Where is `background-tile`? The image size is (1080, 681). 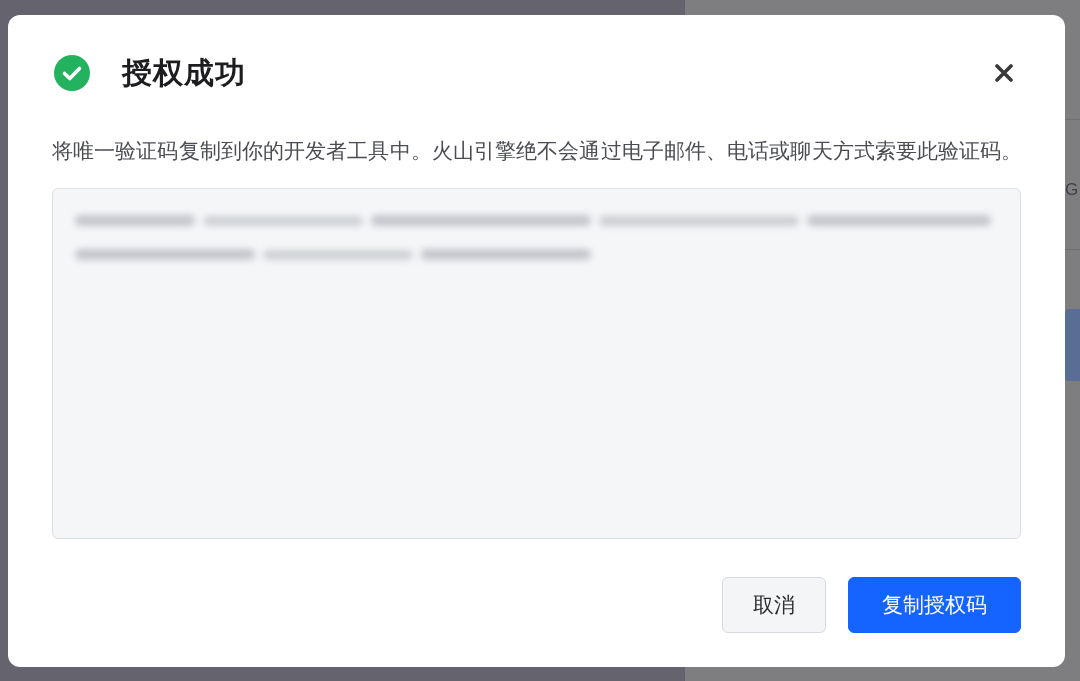 background-tile is located at coordinates (1072, 345).